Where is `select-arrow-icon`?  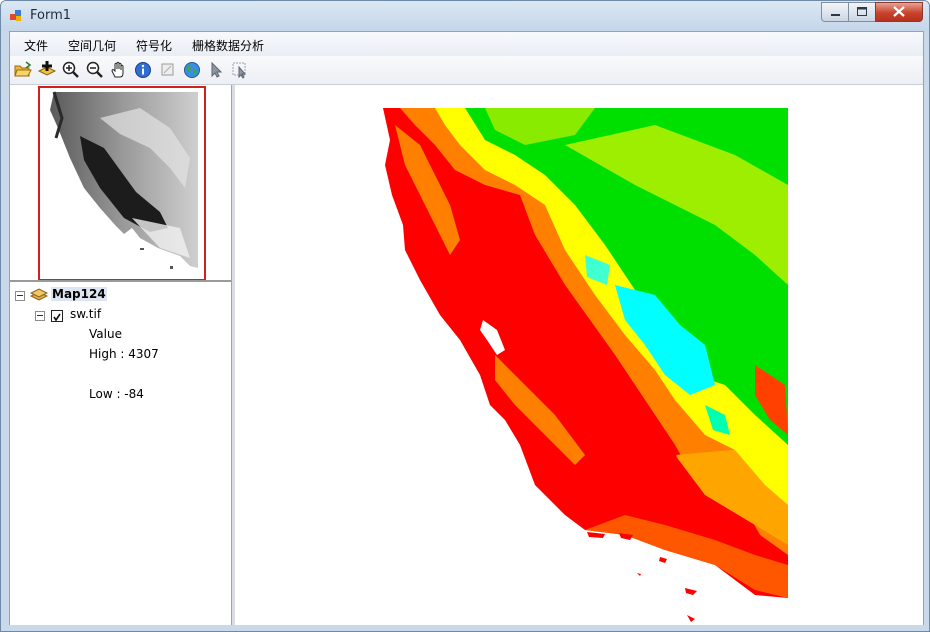
select-arrow-icon is located at coordinates (217, 69).